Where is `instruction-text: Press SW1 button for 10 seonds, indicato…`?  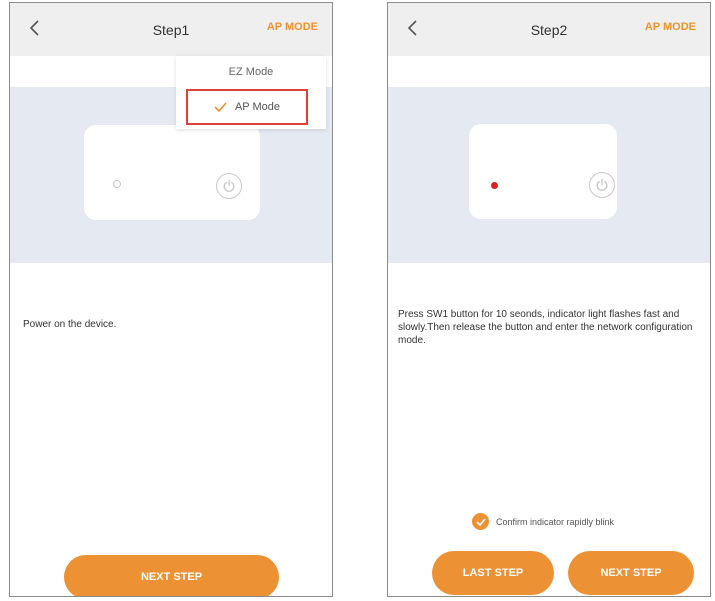
instruction-text: Press SW1 button for 10 seonds, indicato… is located at coordinates (545, 327).